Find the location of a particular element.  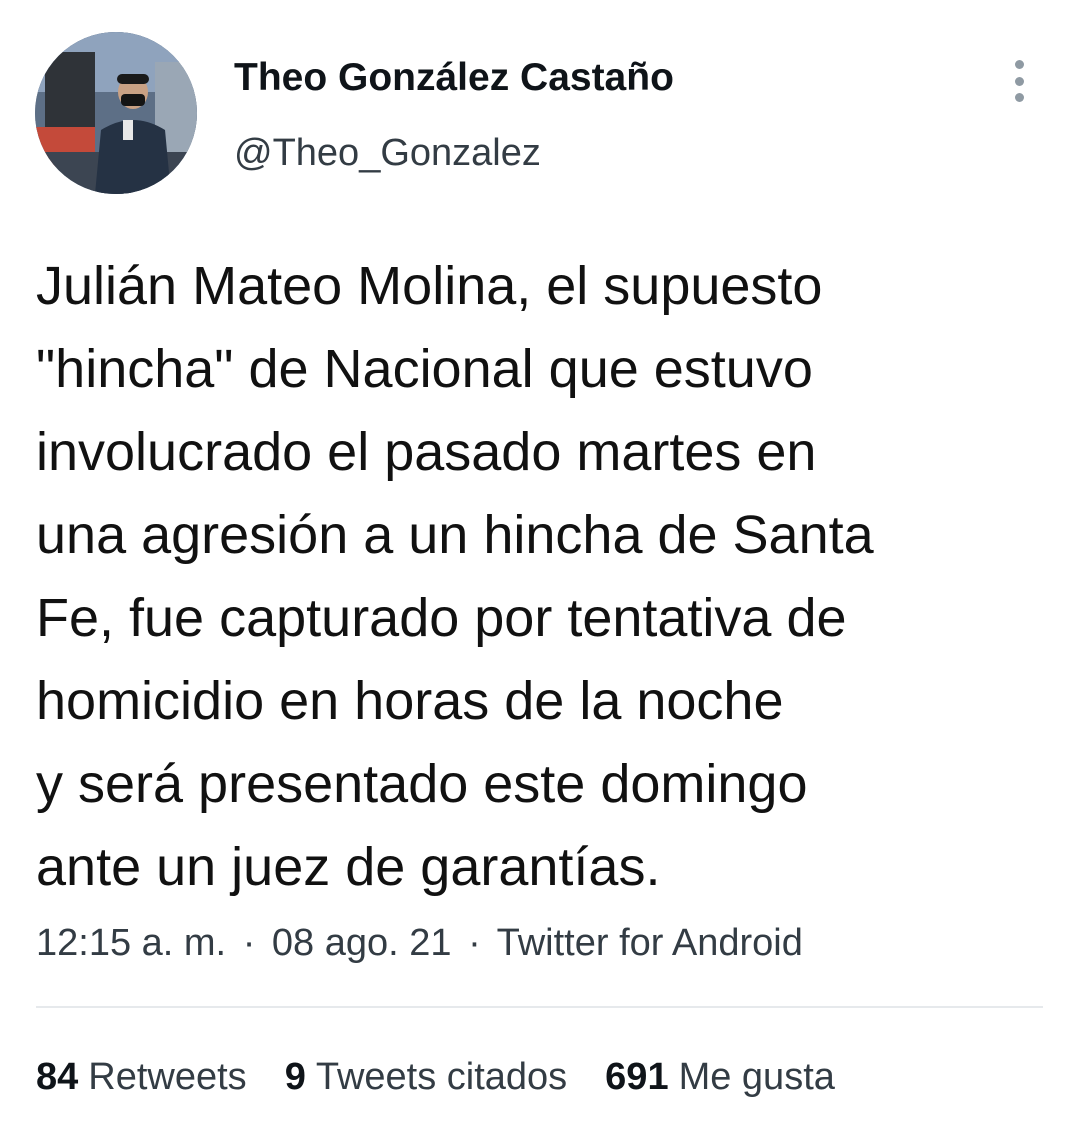

tweet-source: Twitter for Android is located at coordinates (650, 943).